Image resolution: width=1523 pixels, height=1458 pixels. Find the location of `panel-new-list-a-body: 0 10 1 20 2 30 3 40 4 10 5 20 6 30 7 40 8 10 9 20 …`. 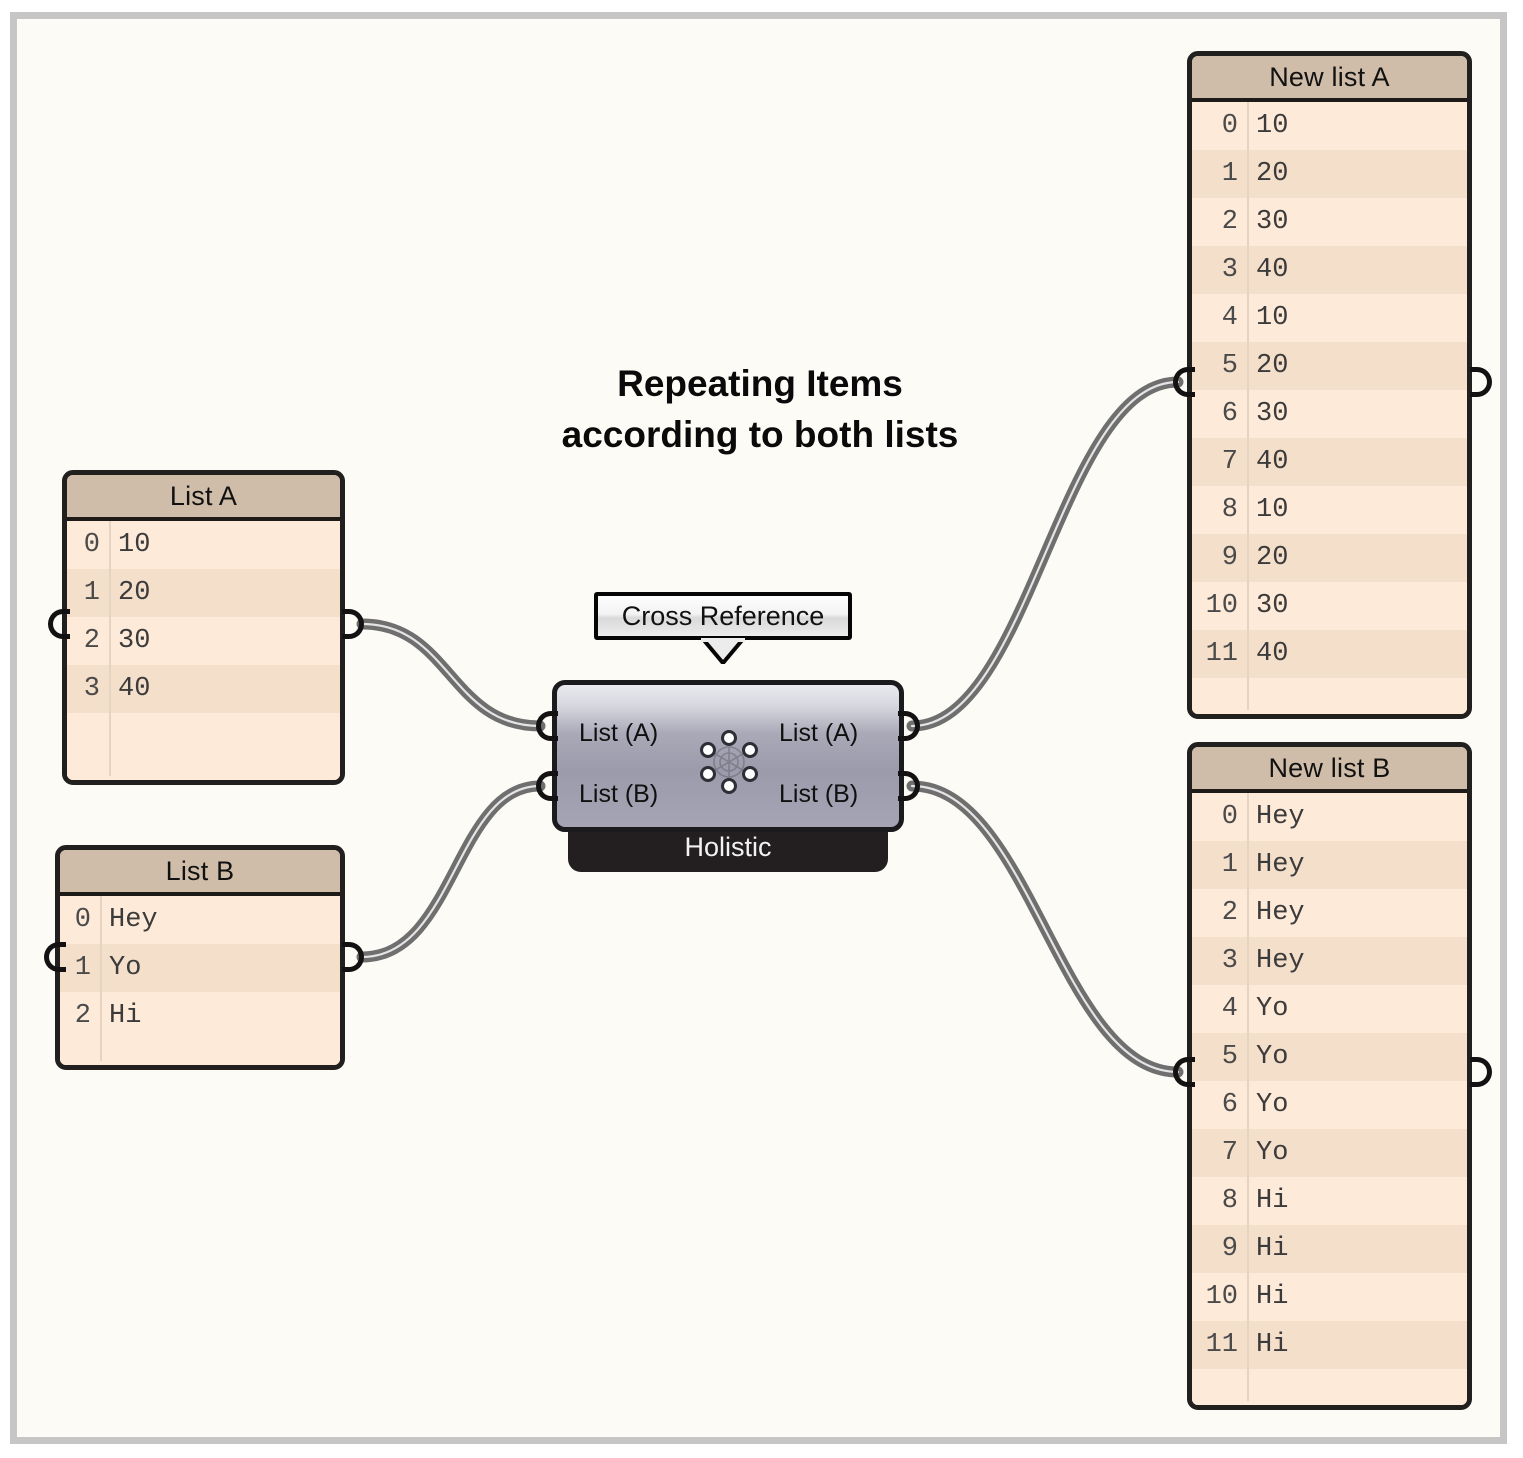

panel-new-list-a-body: 0 10 1 20 2 30 3 40 4 10 5 20 6 30 7 40 8 10 9 20 … is located at coordinates (1329, 408).